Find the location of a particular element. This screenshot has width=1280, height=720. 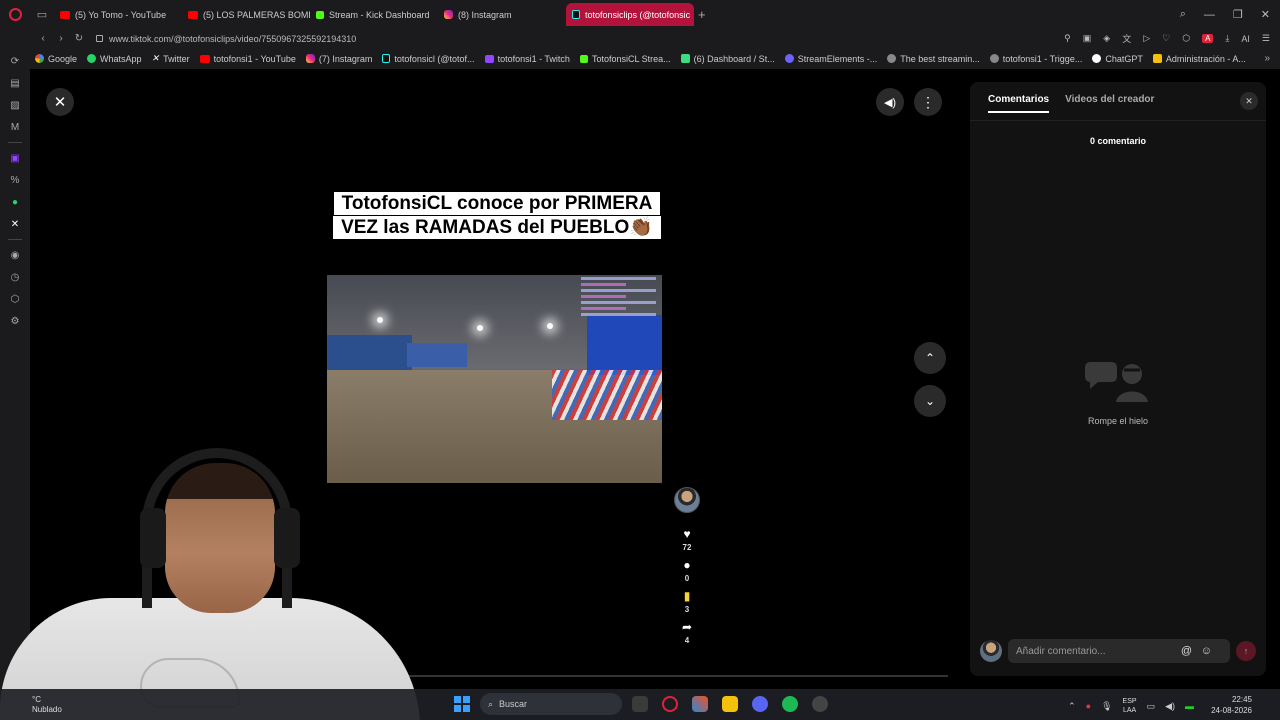

file-explorer-icon is located at coordinates (730, 704).